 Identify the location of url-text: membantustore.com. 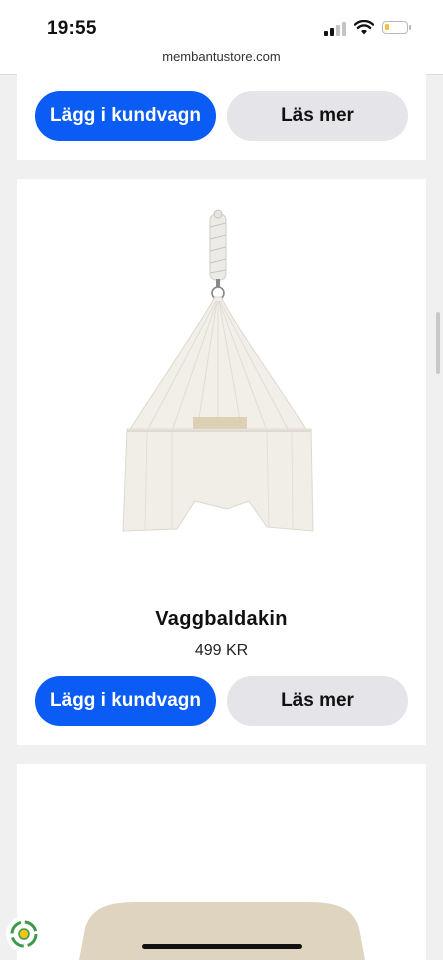
(221, 56).